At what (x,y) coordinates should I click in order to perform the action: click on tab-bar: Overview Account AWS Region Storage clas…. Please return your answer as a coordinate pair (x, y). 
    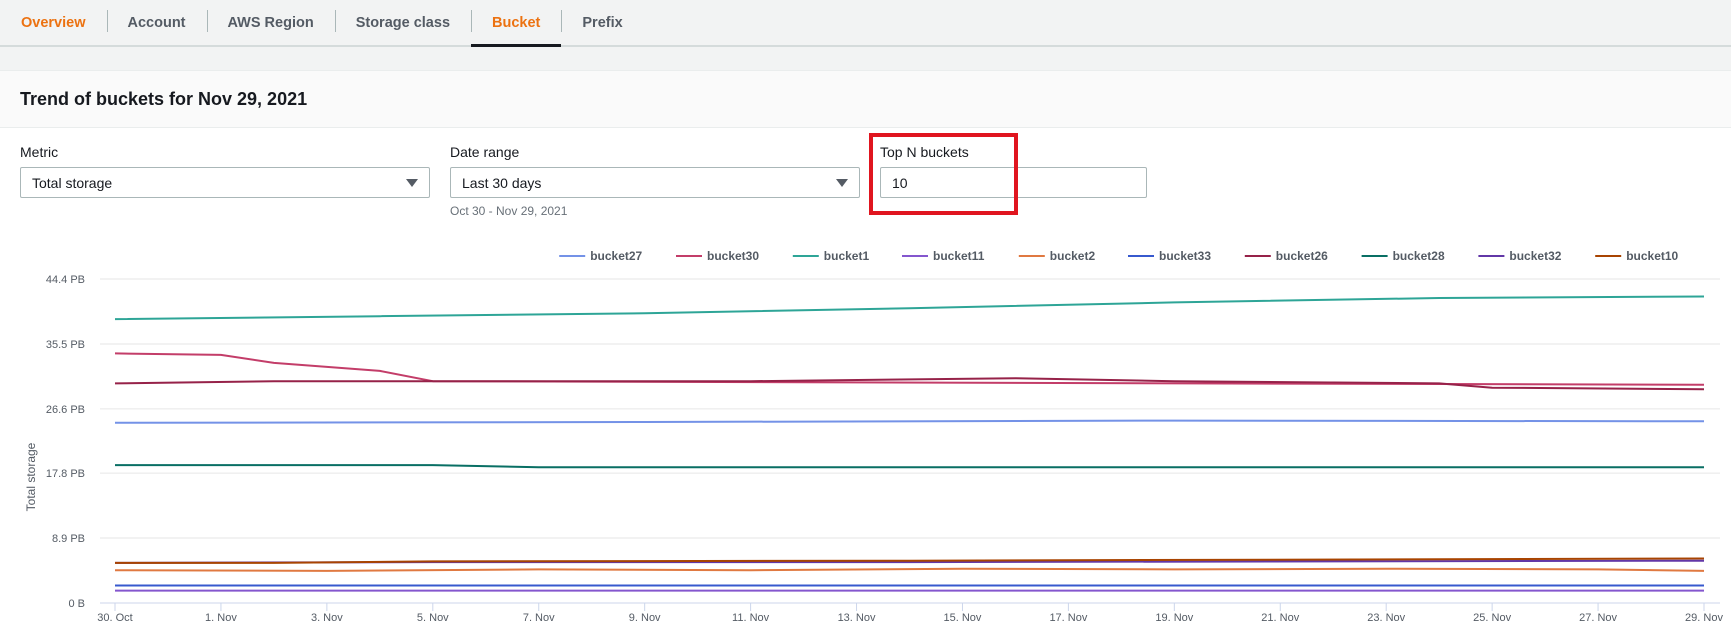
    Looking at the image, I should click on (865, 23).